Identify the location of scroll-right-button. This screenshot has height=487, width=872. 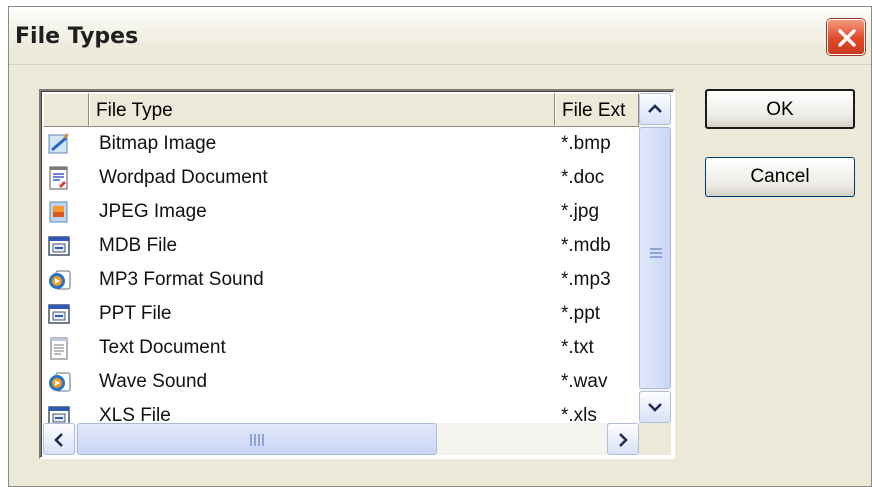
(623, 439).